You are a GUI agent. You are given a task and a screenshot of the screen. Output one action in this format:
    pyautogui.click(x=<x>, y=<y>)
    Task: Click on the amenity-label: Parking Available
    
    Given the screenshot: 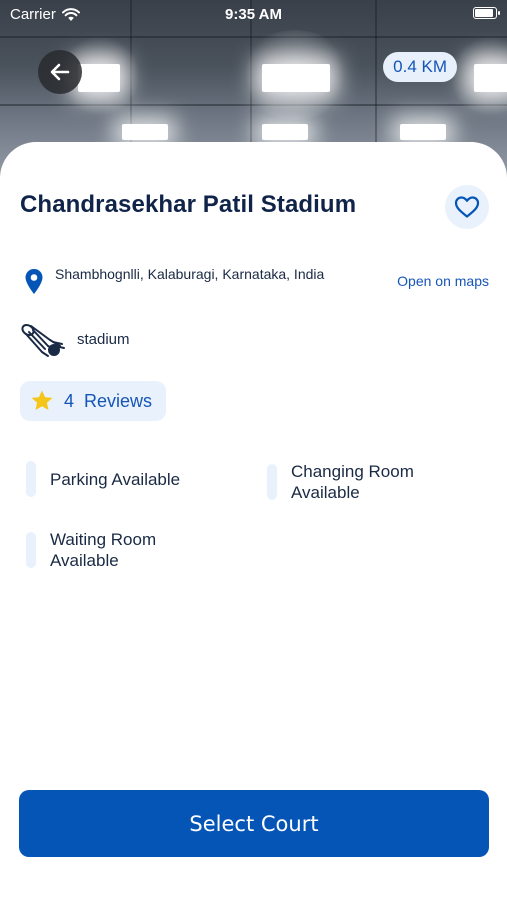 What is the action you would take?
    pyautogui.click(x=115, y=479)
    